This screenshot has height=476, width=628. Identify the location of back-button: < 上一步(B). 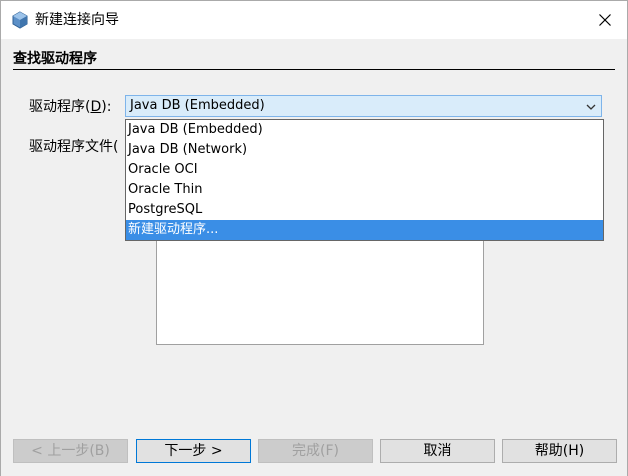
(70, 451).